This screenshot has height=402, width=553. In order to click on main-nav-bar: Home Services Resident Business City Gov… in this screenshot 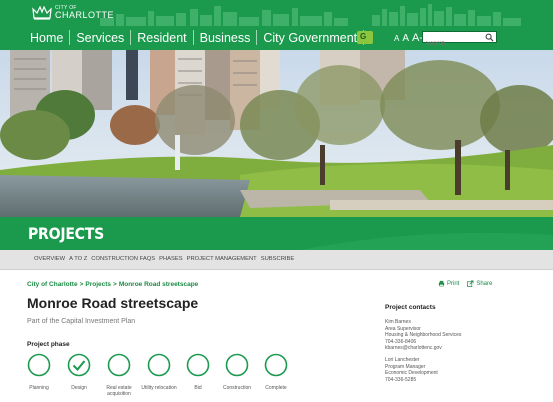, I will do `click(276, 38)`.